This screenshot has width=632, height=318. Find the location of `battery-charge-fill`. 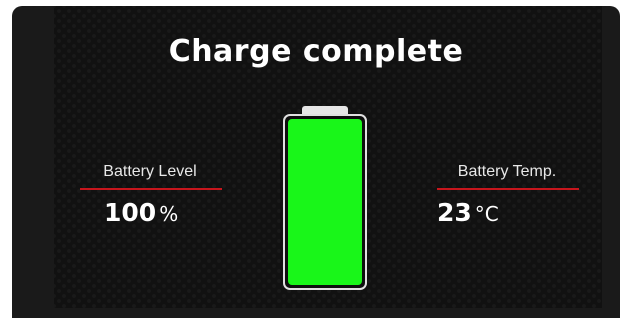

battery-charge-fill is located at coordinates (325, 202).